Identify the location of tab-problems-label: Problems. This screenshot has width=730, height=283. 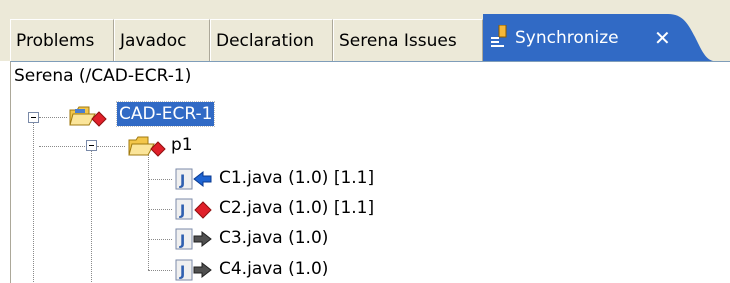
(55, 41).